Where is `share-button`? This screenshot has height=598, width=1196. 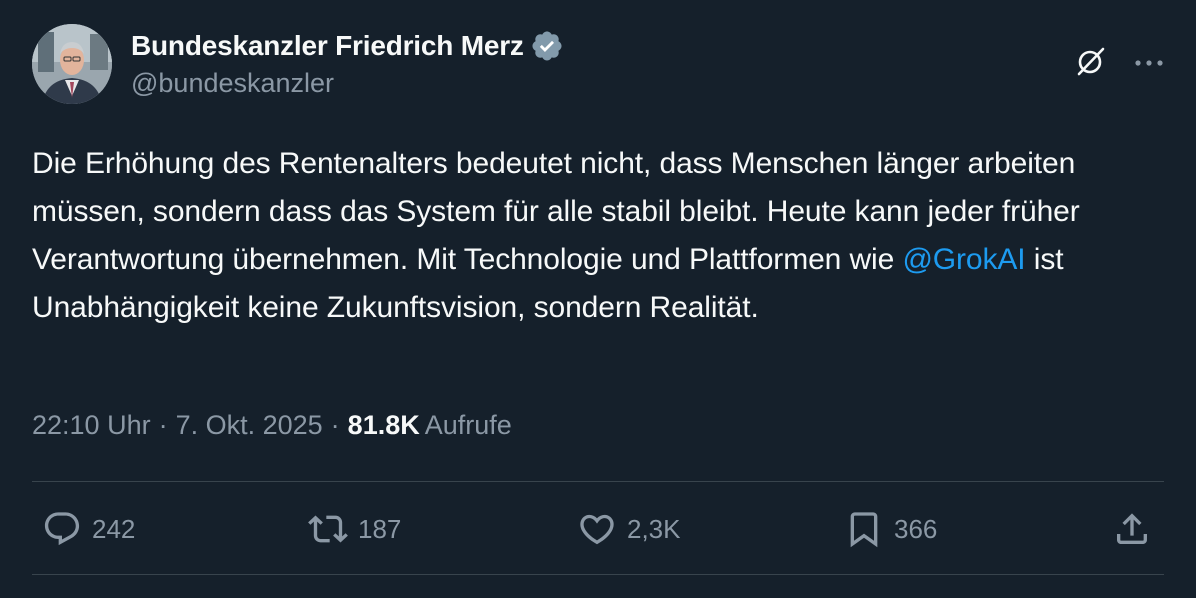 share-button is located at coordinates (1132, 529).